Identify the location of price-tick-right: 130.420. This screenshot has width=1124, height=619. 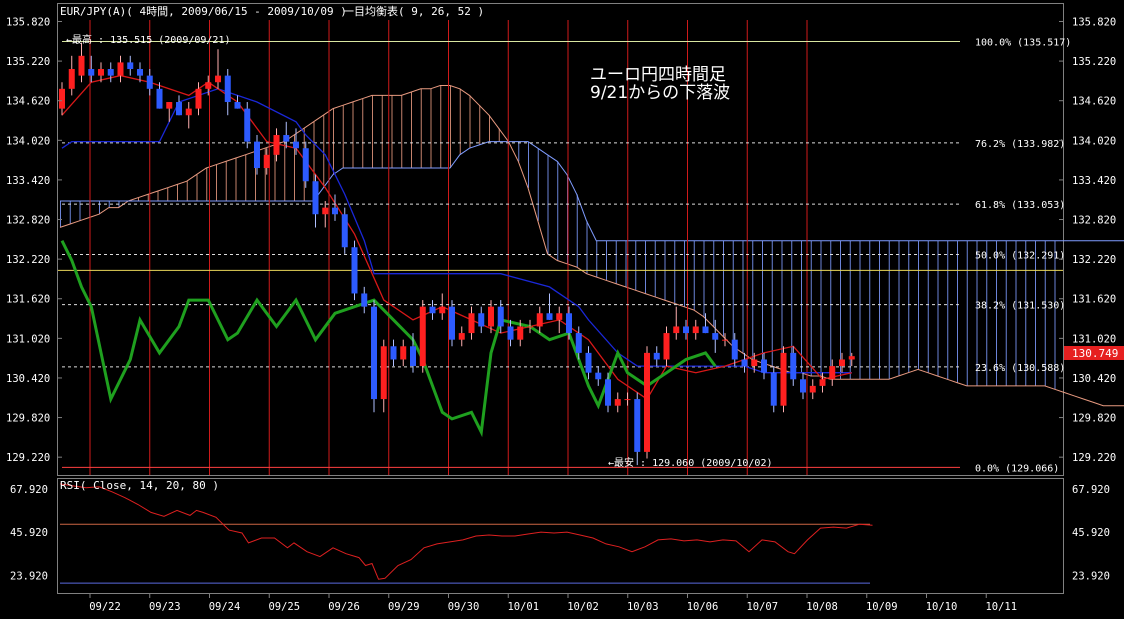
(1094, 379).